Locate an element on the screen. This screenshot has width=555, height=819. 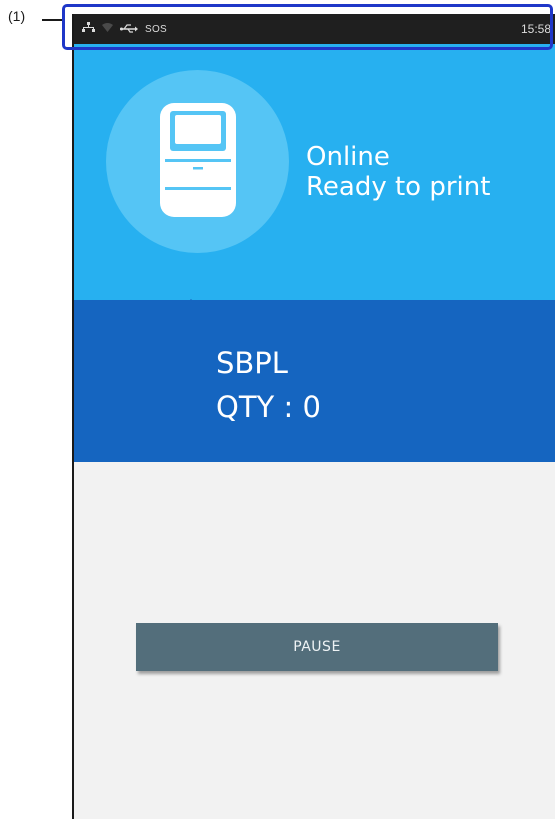
printer-status-text: Online Ready to print is located at coordinates (398, 172).